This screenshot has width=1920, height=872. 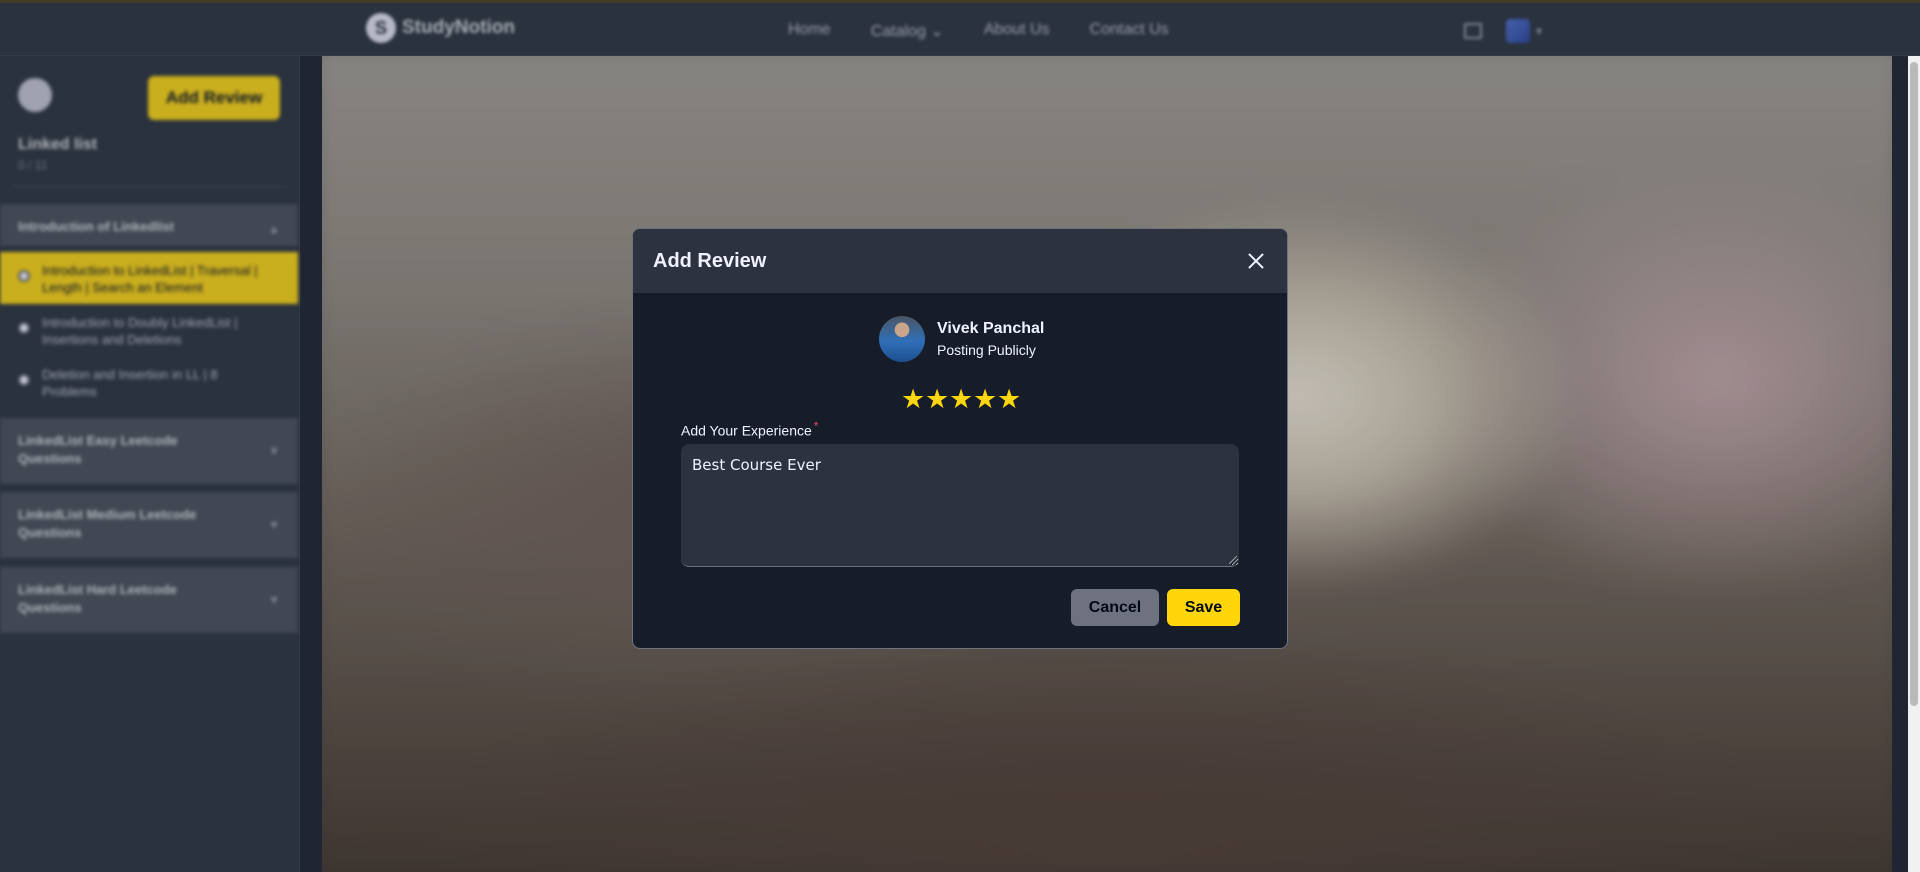 I want to click on experience-label: Add Your Experience *, so click(x=749, y=429).